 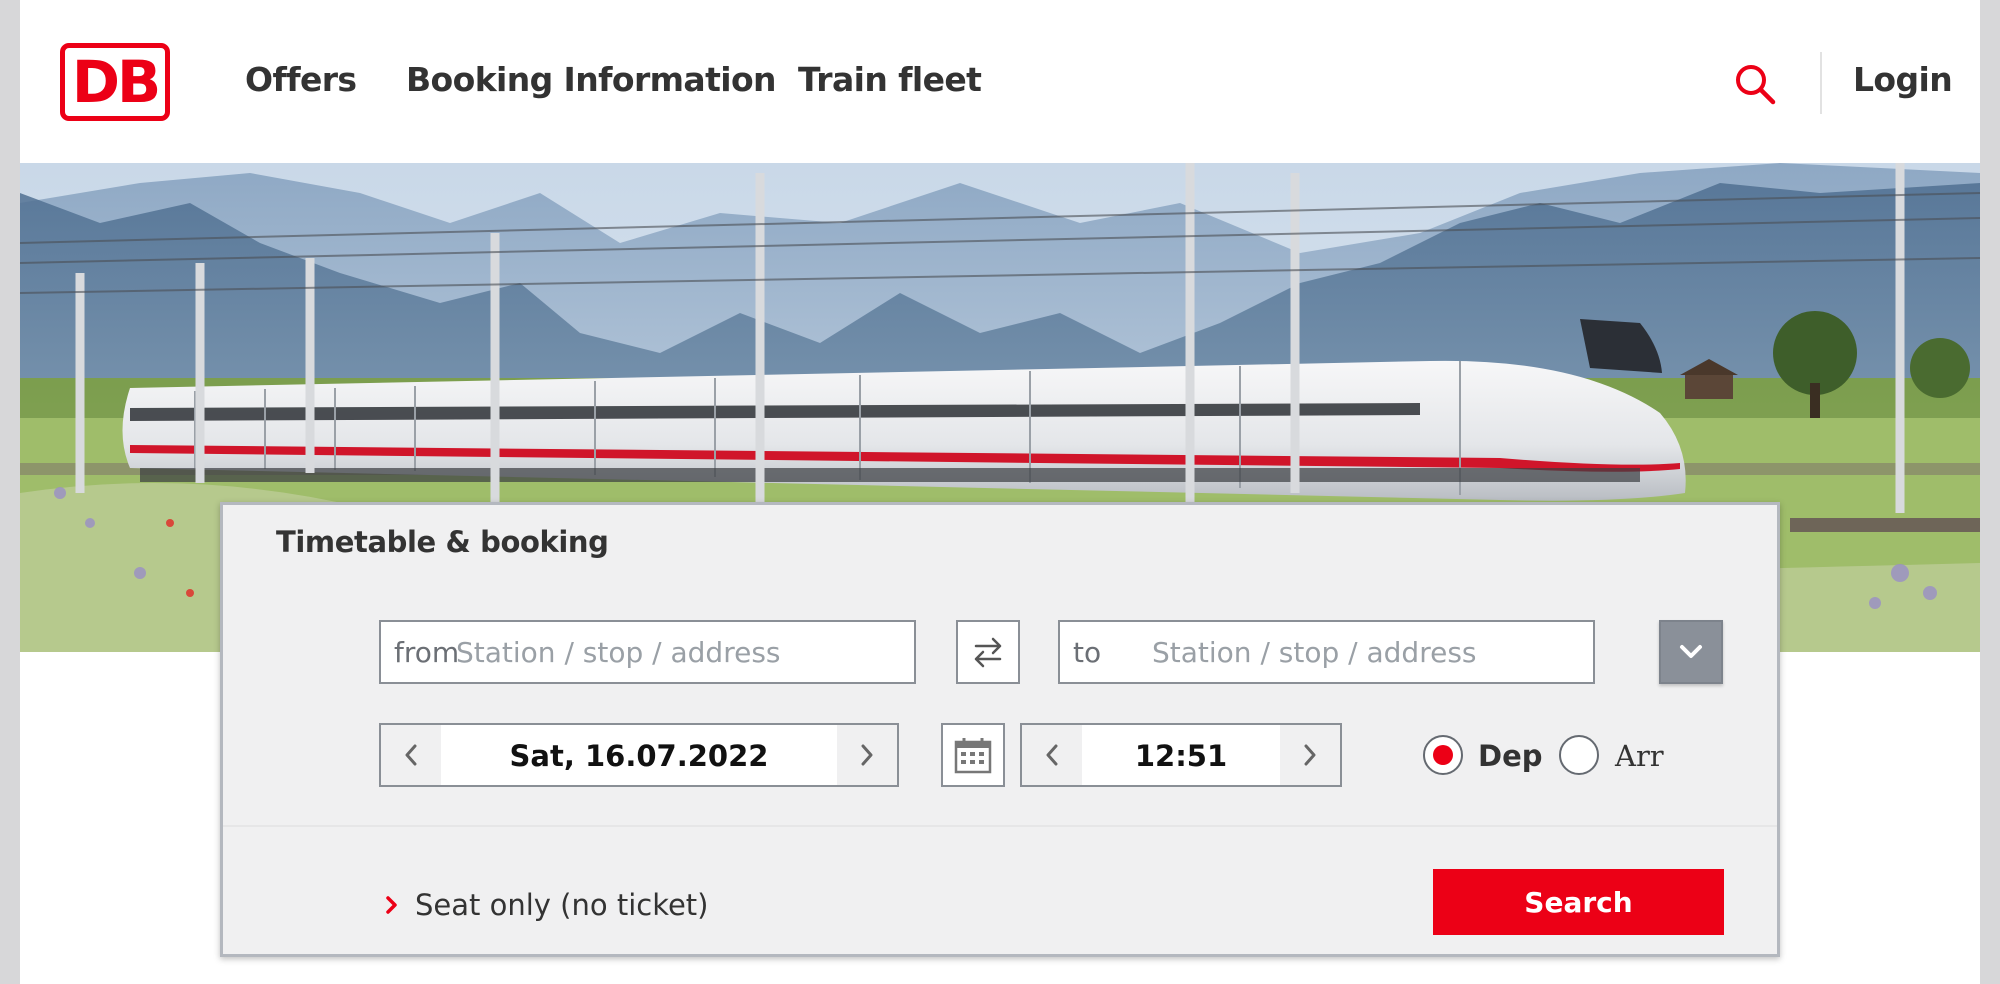 I want to click on time-prev-button, so click(x=1052, y=755).